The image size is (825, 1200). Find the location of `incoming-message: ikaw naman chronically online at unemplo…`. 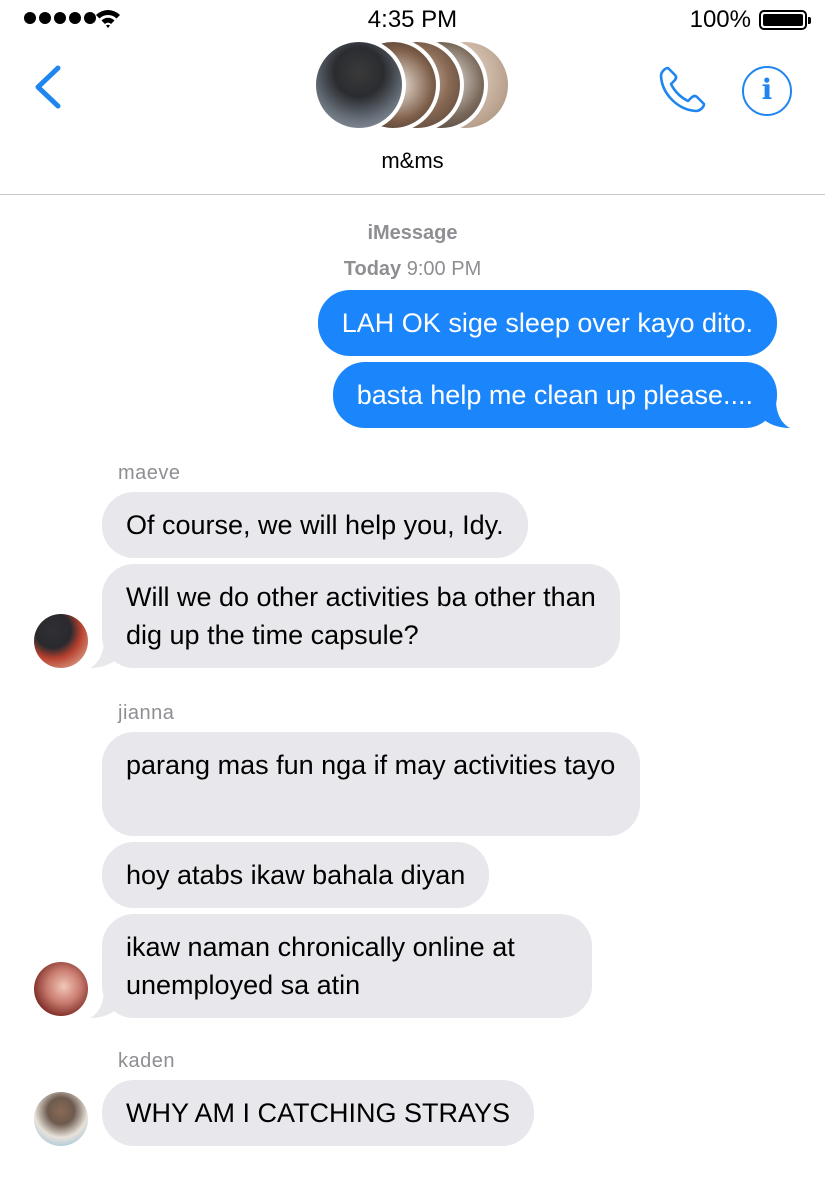

incoming-message: ikaw naman chronically online at unemplo… is located at coordinates (347, 966).